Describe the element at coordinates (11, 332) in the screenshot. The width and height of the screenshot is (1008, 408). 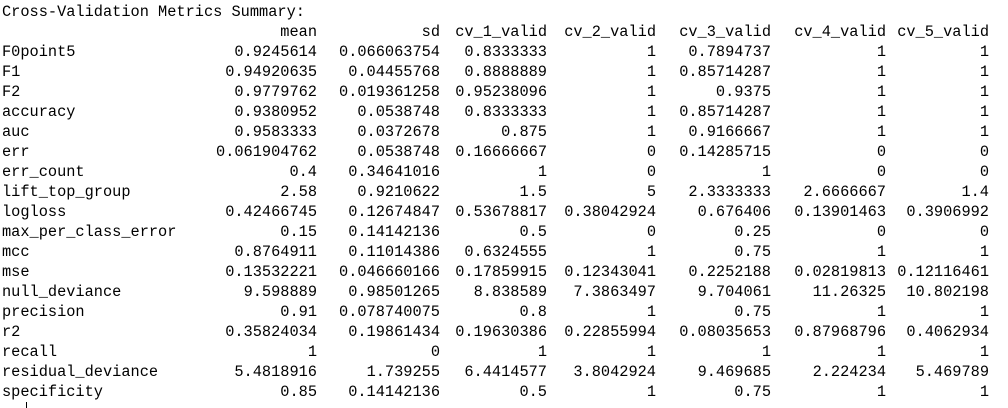
I see `cell-metric-name: r2` at that location.